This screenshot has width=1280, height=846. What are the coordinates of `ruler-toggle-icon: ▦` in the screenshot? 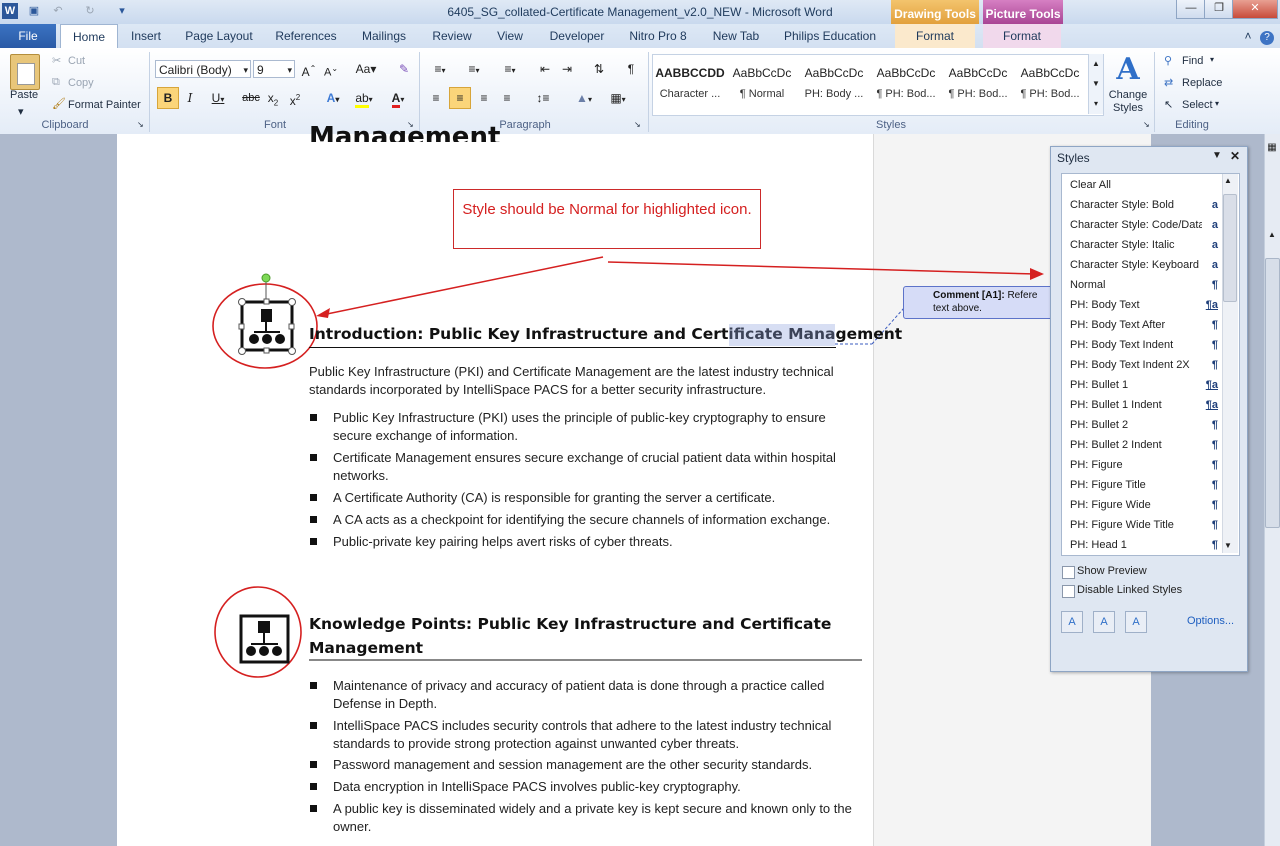 It's located at (1272, 152).